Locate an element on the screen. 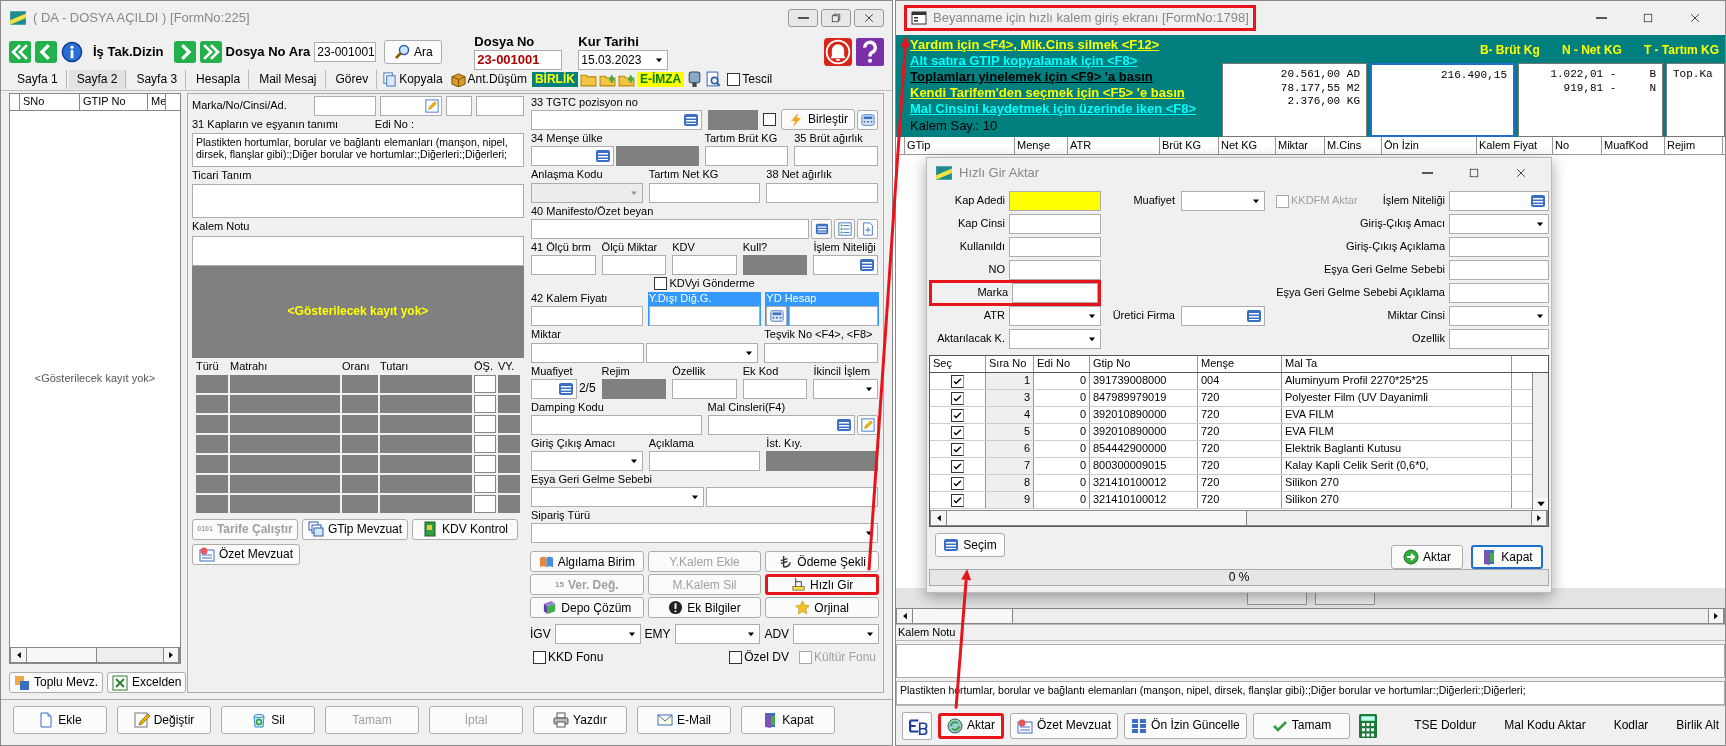 Image resolution: width=1726 pixels, height=746 pixels. help-link: Yardım için <F4>, Mik.Cins silmek <F12> is located at coordinates (1064, 45).